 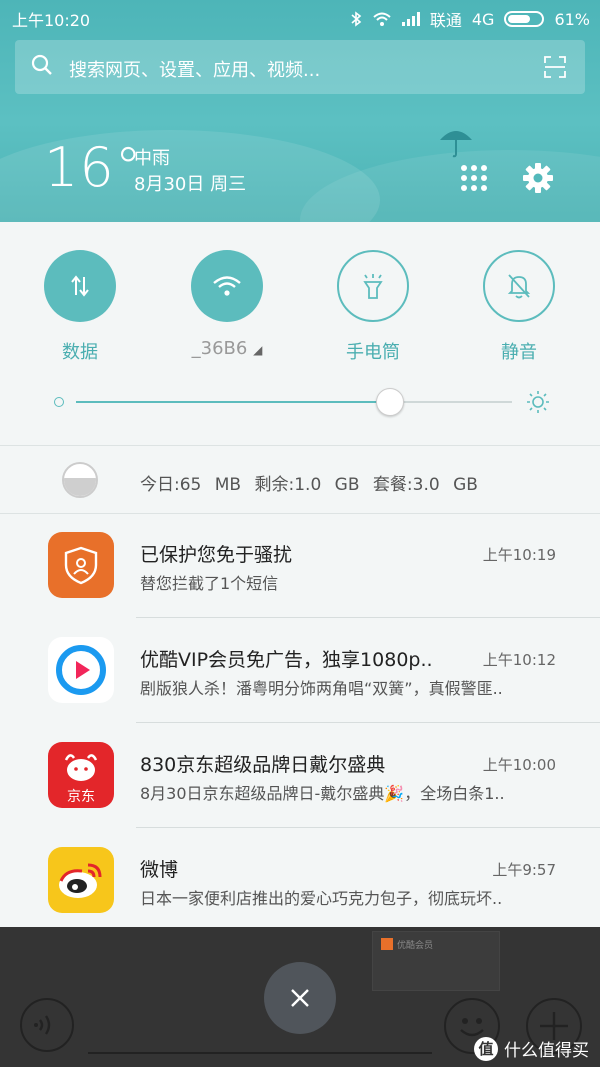 What do you see at coordinates (80, 307) in the screenshot?
I see `toggle-data: 数据` at bounding box center [80, 307].